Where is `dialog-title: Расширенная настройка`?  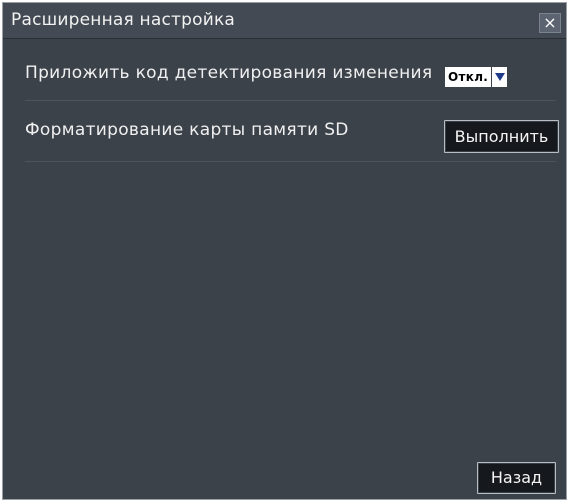
dialog-title: Расширенная настройка is located at coordinates (123, 20).